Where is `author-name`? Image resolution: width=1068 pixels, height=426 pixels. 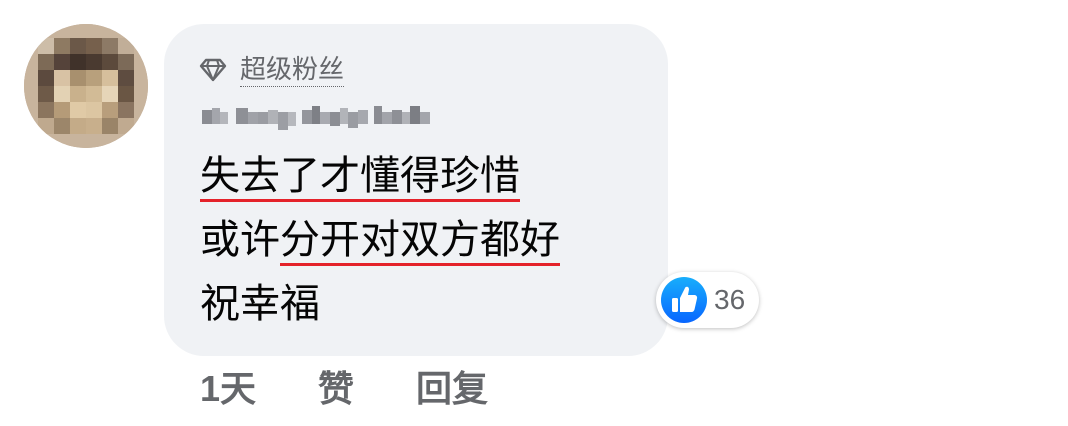 author-name is located at coordinates (320, 115).